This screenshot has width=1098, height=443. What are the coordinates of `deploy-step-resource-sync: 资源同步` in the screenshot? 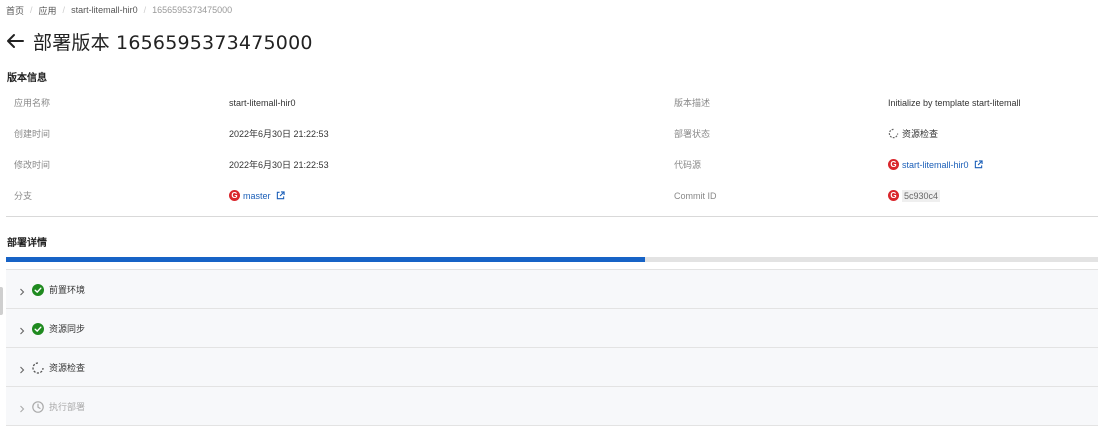 It's located at (552, 328).